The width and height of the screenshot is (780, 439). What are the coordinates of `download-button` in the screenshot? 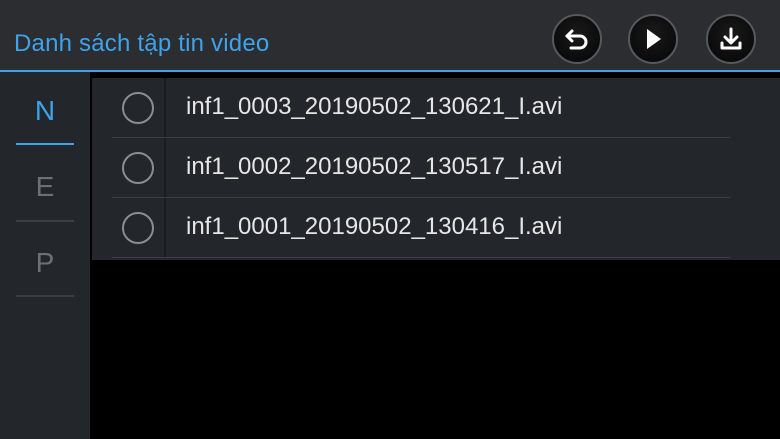 It's located at (731, 39).